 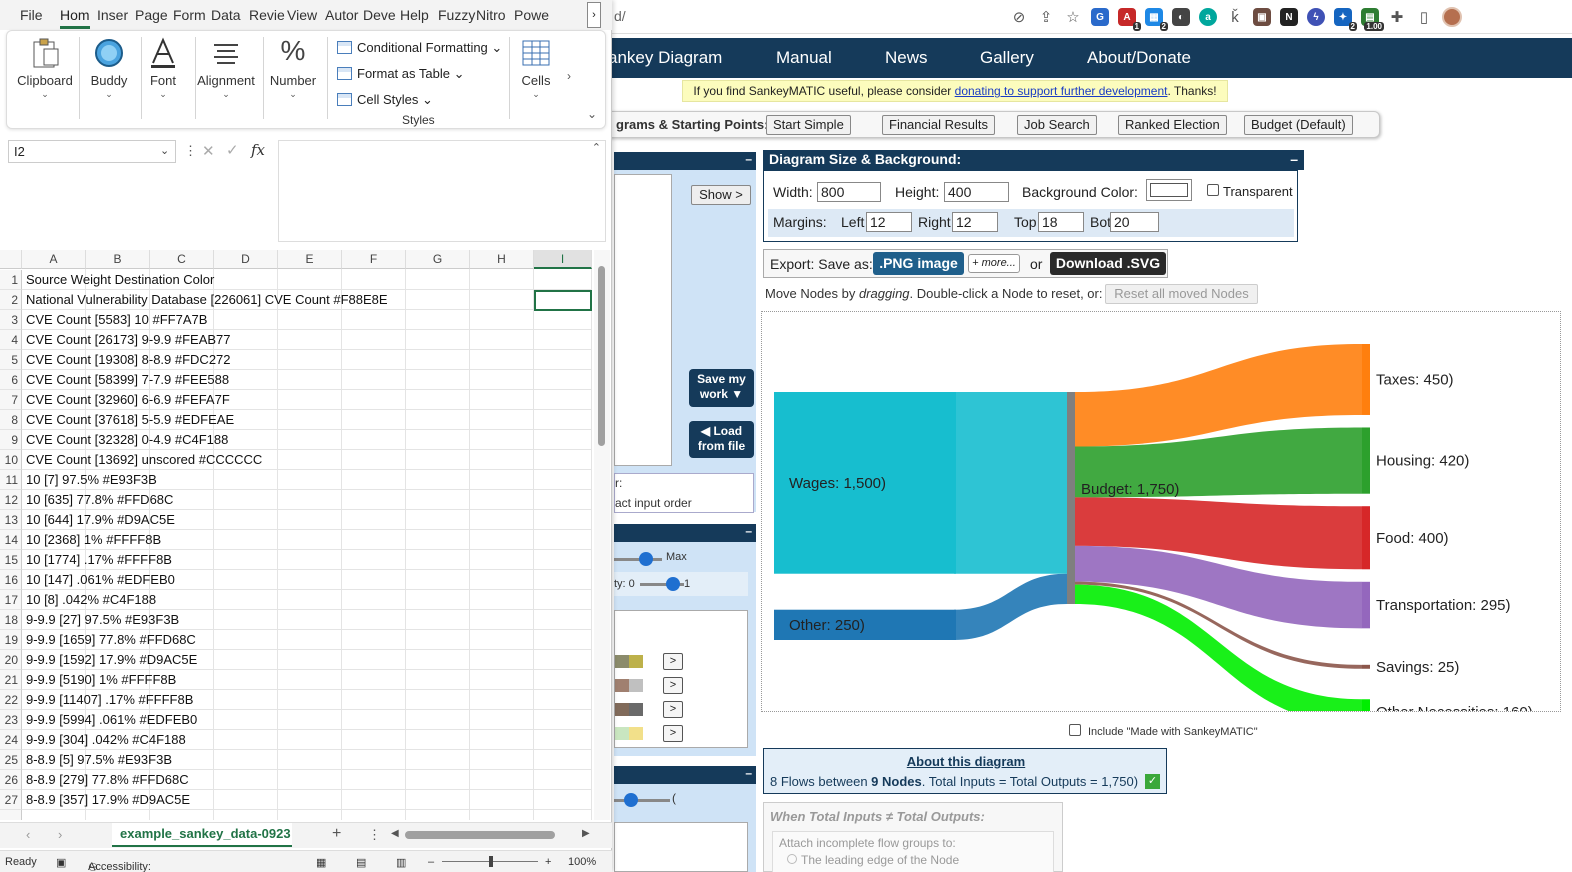 What do you see at coordinates (1134, 222) in the screenshot?
I see `bottom-margin-input: 20` at bounding box center [1134, 222].